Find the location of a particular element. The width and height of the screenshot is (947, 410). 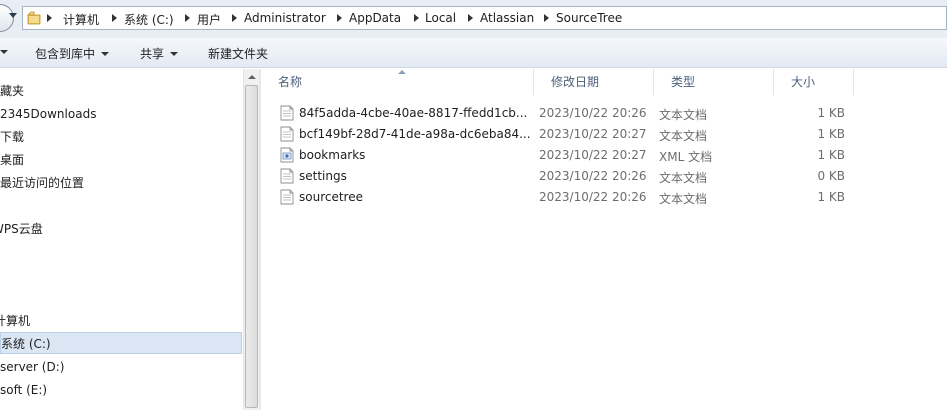

column-header-name-label: 名称 is located at coordinates (290, 82).